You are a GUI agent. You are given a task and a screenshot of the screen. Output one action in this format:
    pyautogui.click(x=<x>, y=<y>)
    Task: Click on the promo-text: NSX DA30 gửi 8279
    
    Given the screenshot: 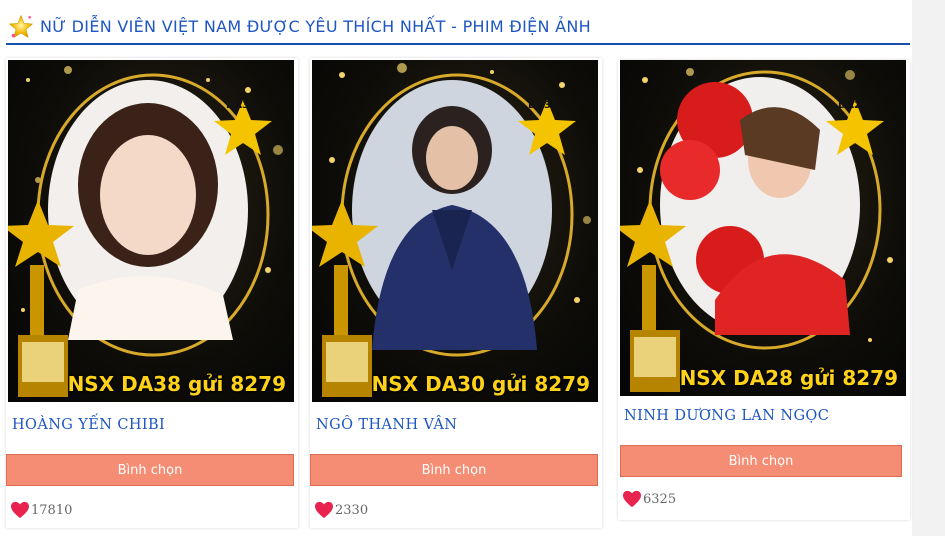 What is the action you would take?
    pyautogui.click(x=480, y=384)
    